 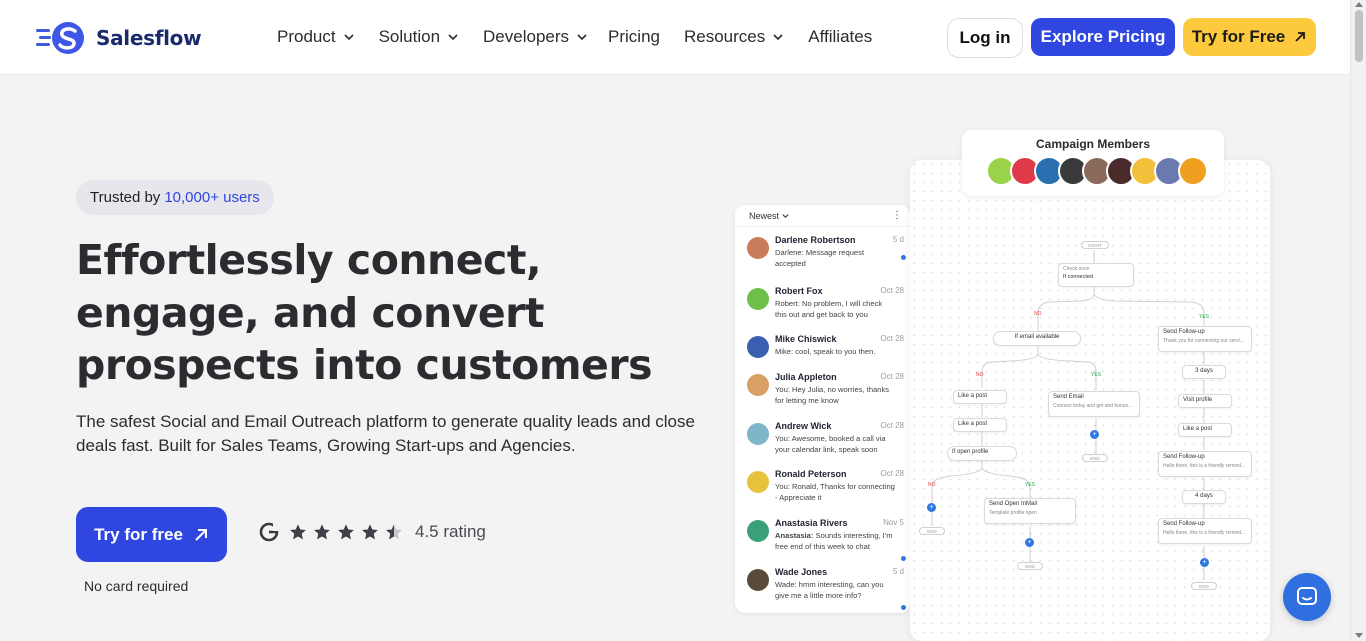 What do you see at coordinates (125, 197) in the screenshot?
I see `trusted-prefix: Trusted by` at bounding box center [125, 197].